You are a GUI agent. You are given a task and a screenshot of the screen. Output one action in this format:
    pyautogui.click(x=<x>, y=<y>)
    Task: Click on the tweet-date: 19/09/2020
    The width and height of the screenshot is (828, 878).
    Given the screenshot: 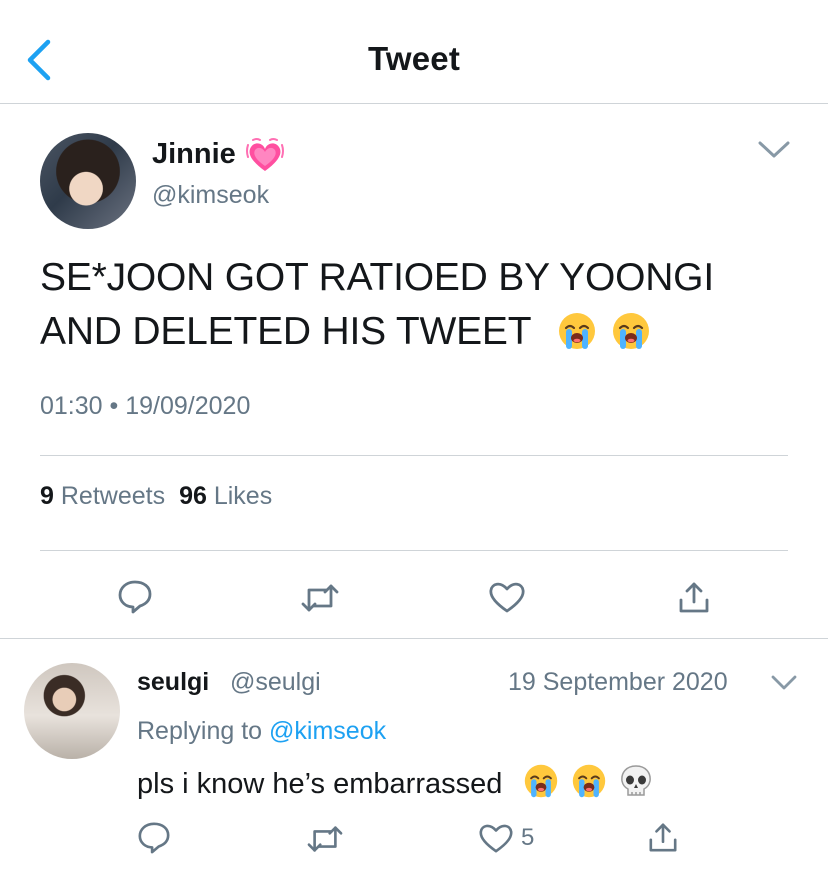 What is the action you would take?
    pyautogui.click(x=188, y=406)
    